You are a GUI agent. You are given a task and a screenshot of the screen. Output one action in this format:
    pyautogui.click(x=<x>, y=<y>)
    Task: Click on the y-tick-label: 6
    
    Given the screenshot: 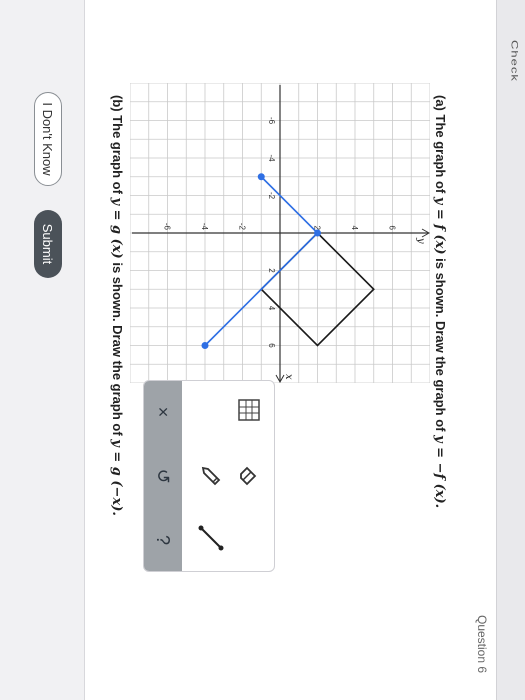 What is the action you would take?
    pyautogui.click(x=392, y=228)
    